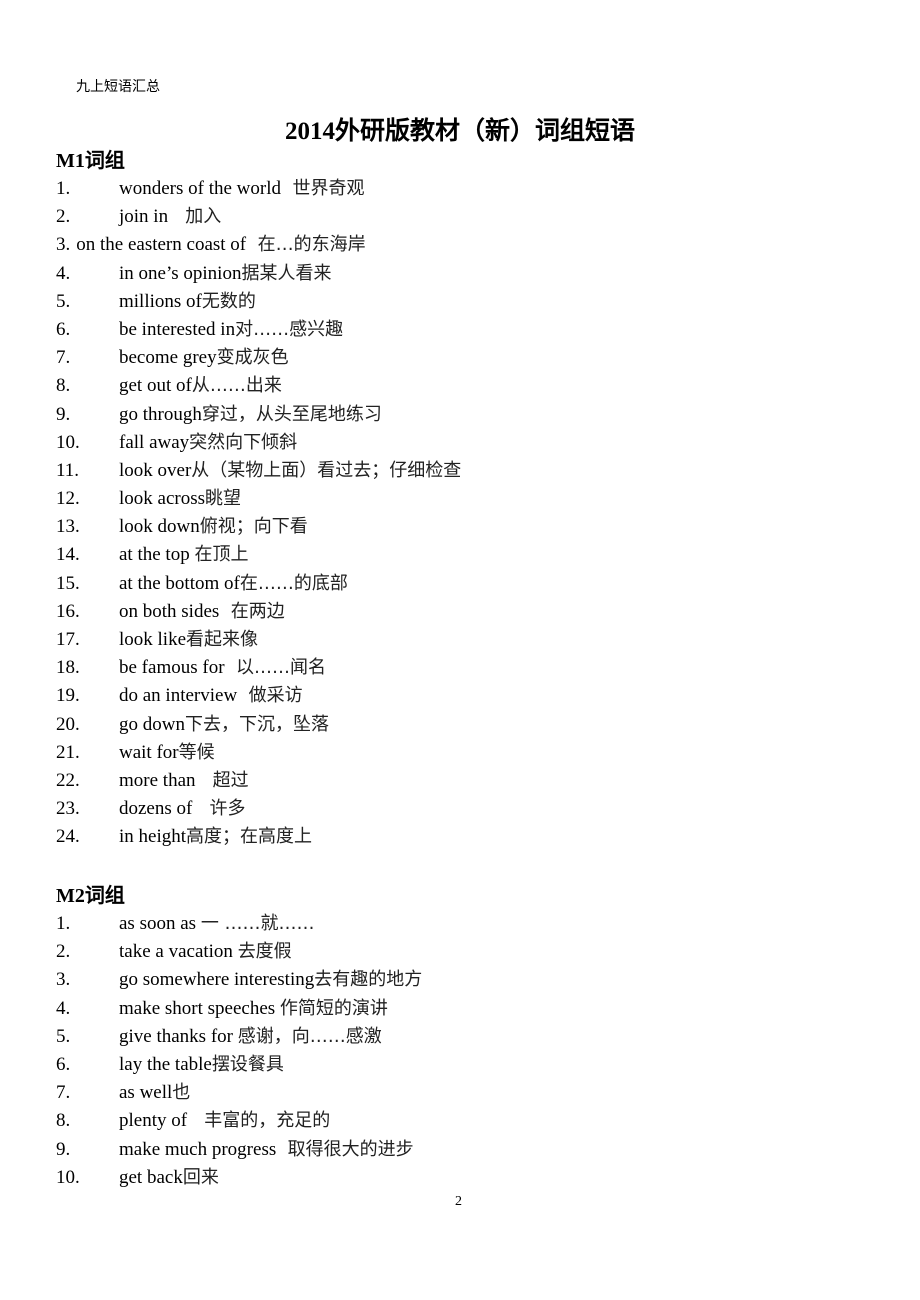 Image resolution: width=920 pixels, height=1300 pixels. What do you see at coordinates (68, 611) in the screenshot?
I see `phrase-number: 16.` at bounding box center [68, 611].